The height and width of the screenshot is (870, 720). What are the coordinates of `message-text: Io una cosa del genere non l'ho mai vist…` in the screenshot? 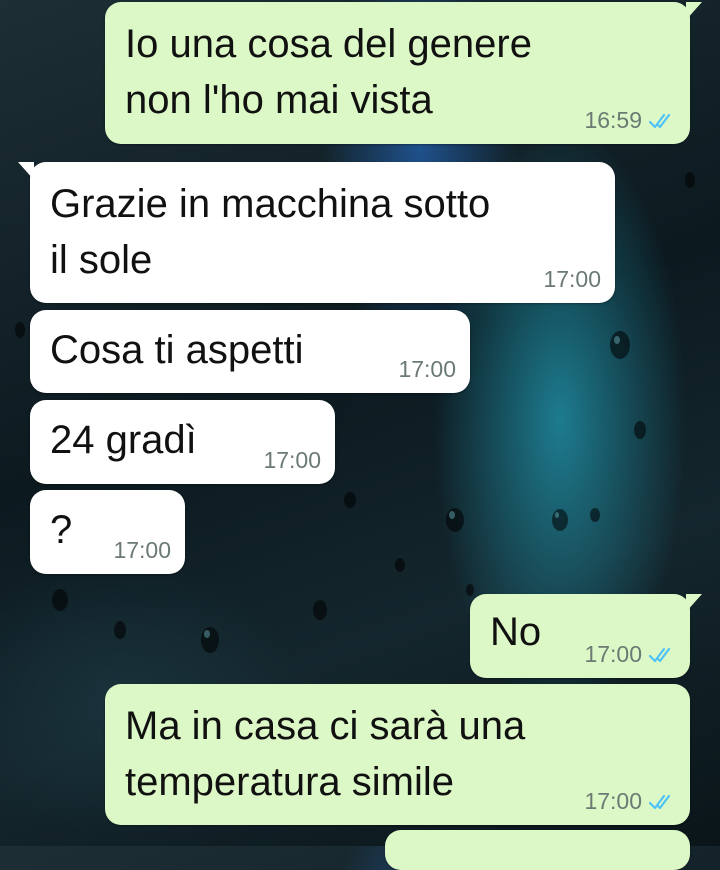 It's located at (328, 72).